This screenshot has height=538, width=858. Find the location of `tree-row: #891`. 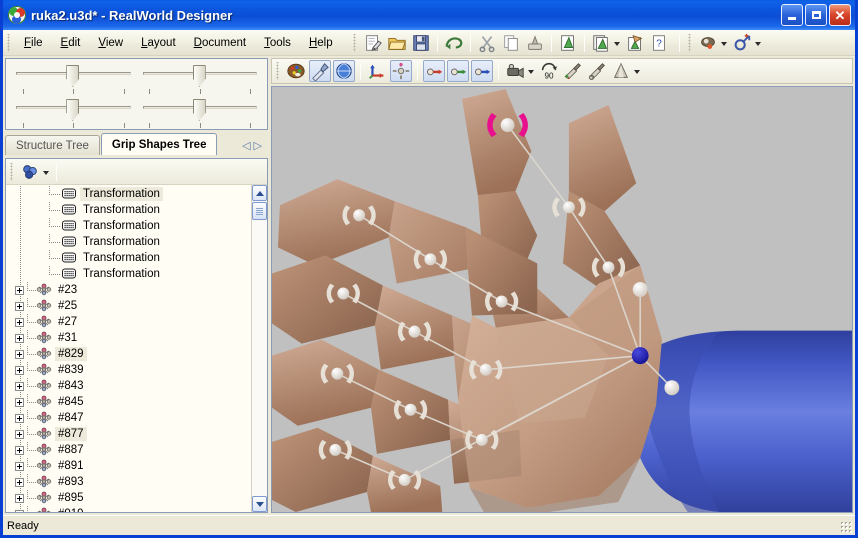

tree-row: #891 is located at coordinates (128, 466).